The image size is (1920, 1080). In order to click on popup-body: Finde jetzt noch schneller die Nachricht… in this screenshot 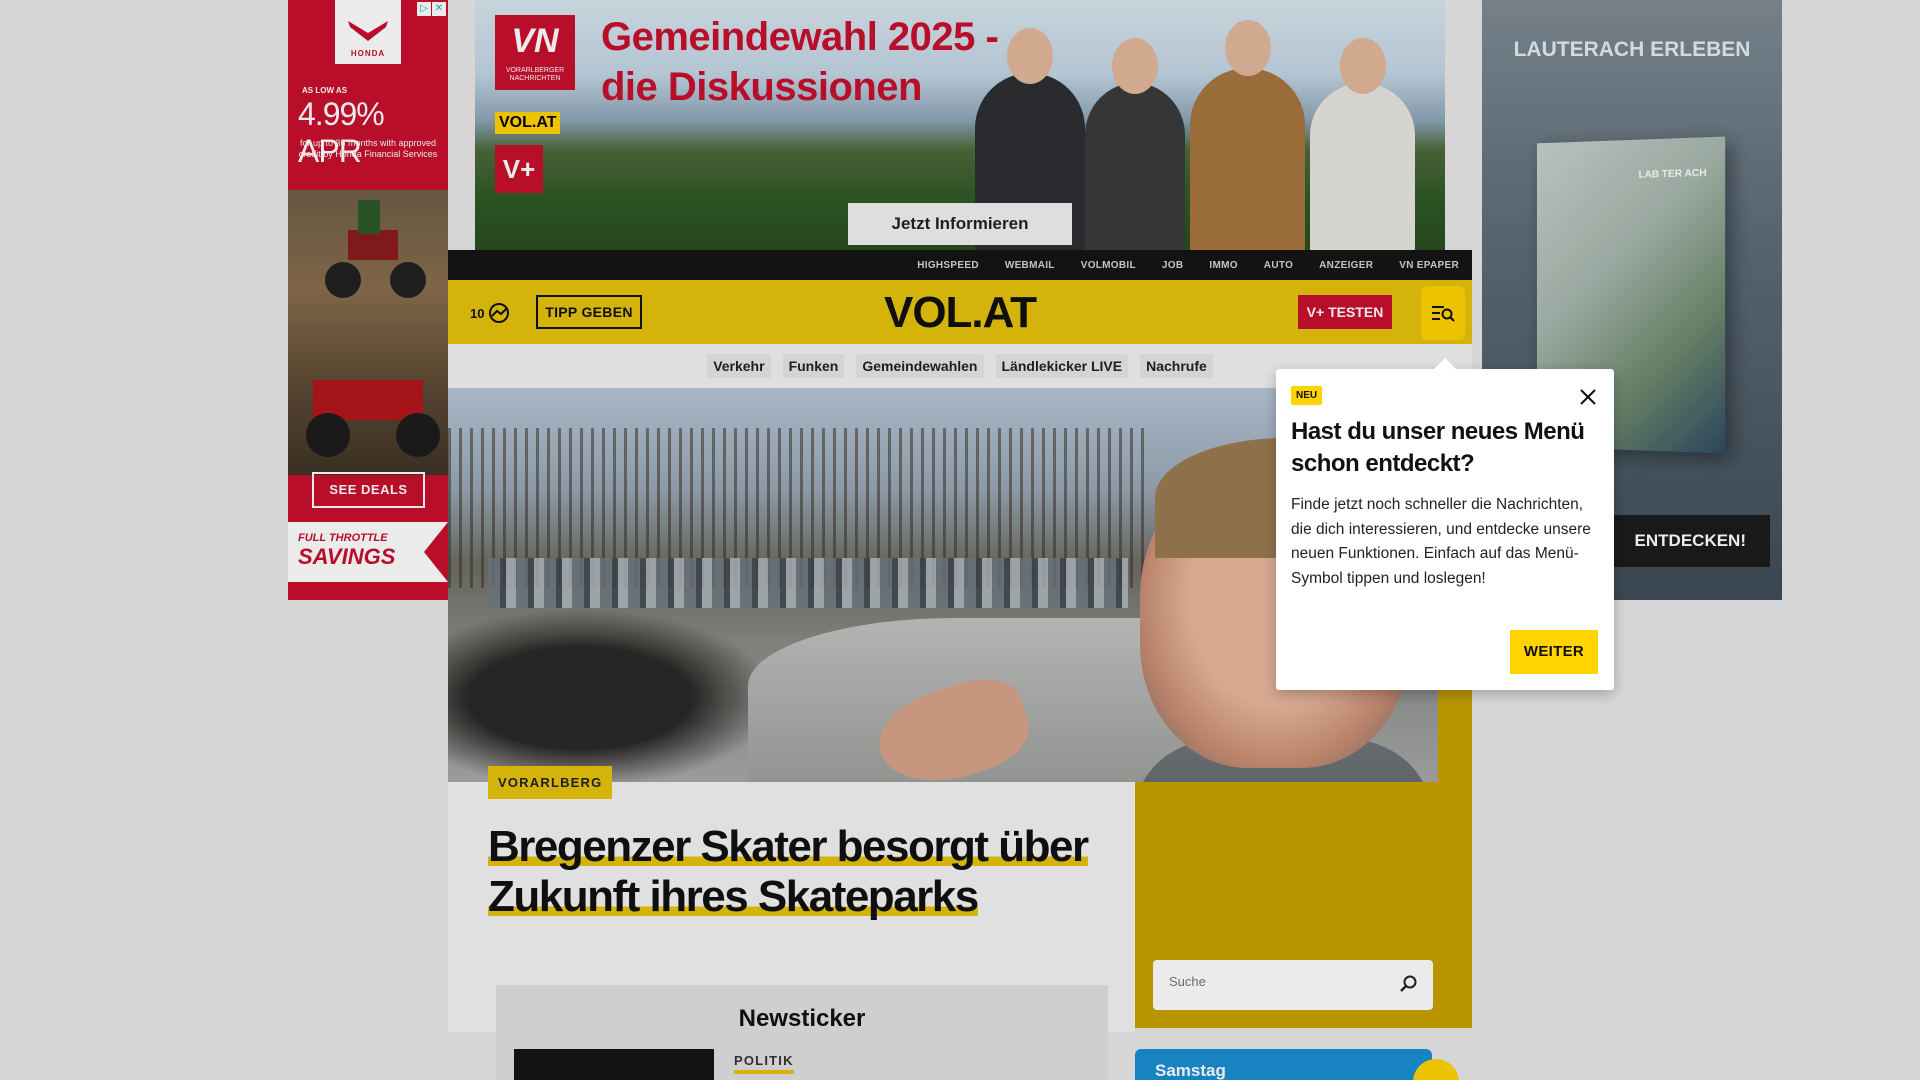, I will do `click(1441, 541)`.